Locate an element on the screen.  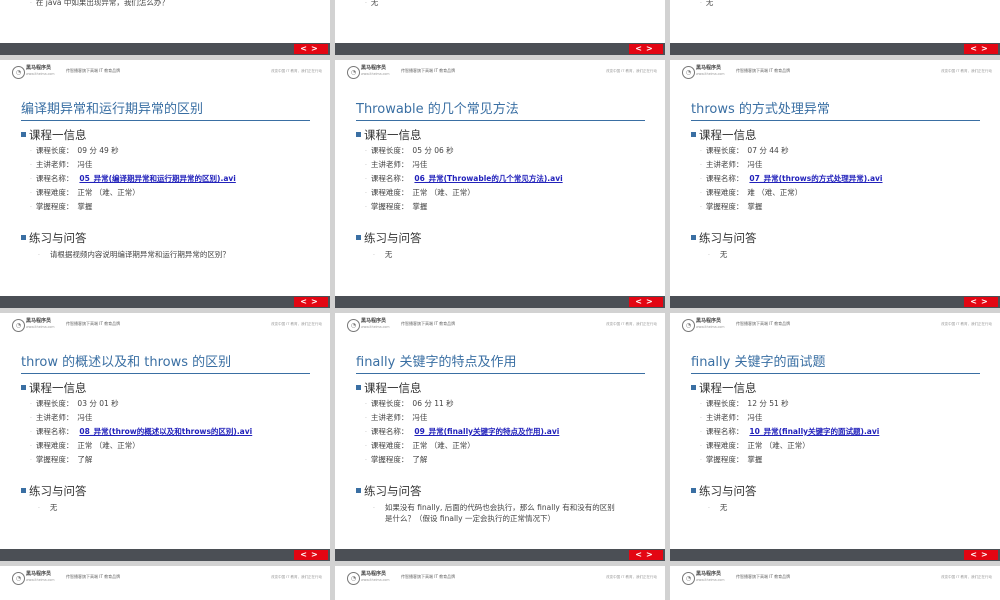
video-file-link: 10_异常(finally关键字的面试题).avi is located at coordinates (814, 431).